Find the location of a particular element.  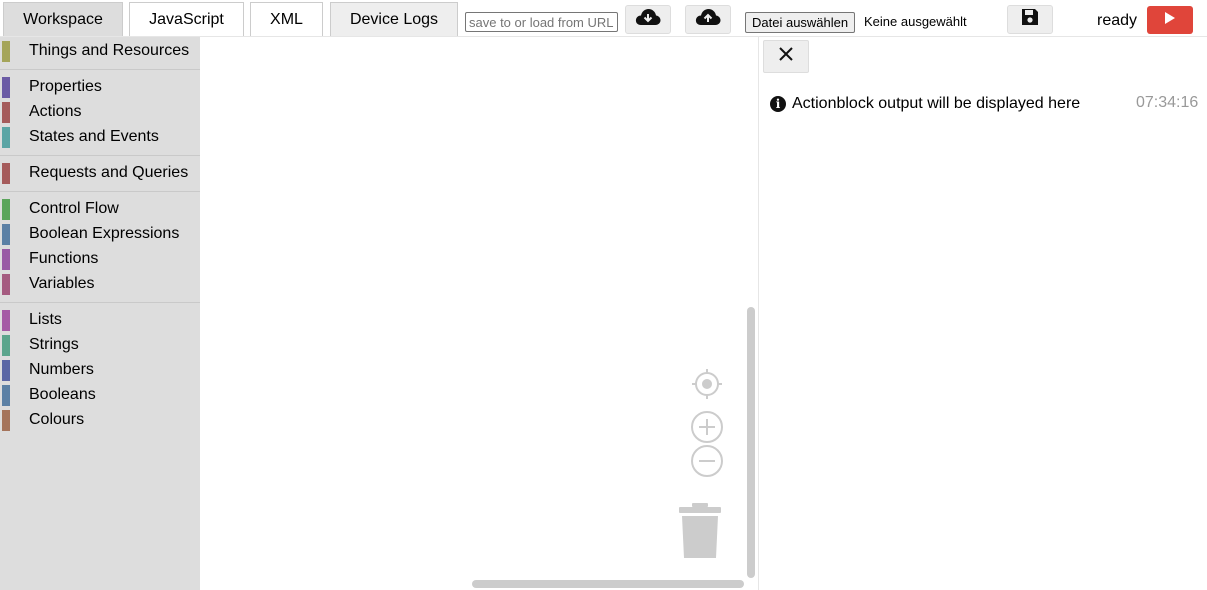

toolbox-category-requests-and-queries: Requests and Queries is located at coordinates (100, 173).